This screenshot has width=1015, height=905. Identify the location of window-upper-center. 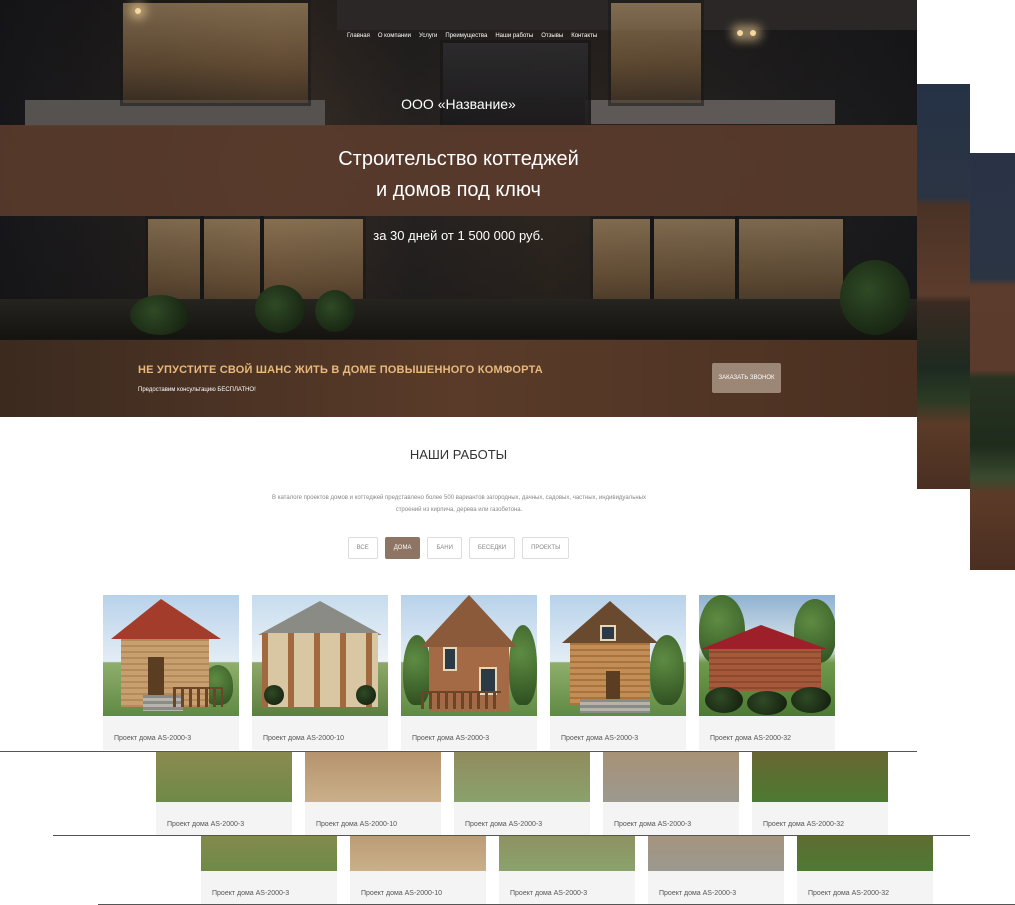
(515, 85).